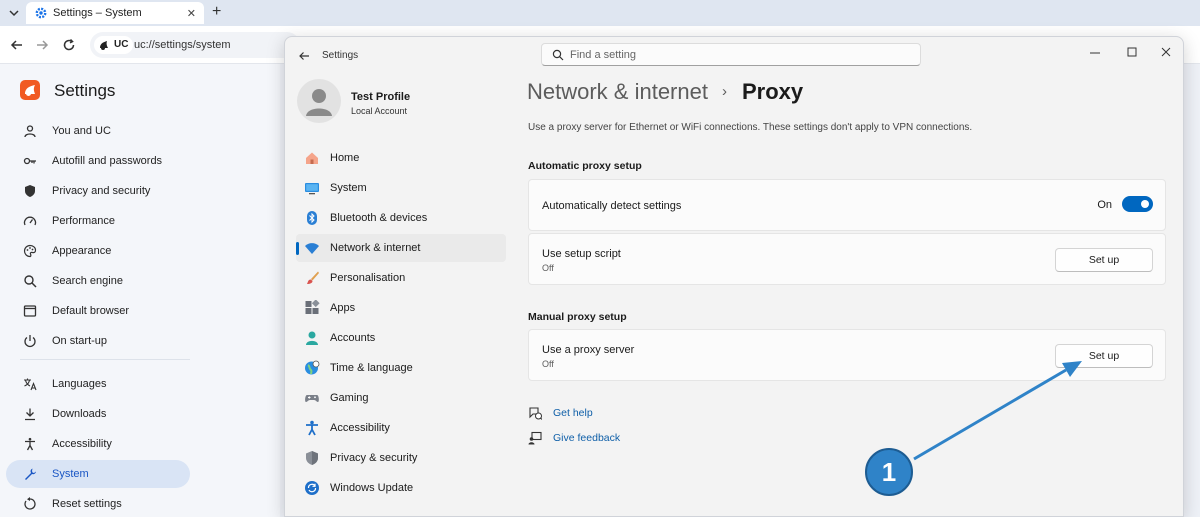  I want to click on nav-item-privacy-security: Privacy & security, so click(401, 458).